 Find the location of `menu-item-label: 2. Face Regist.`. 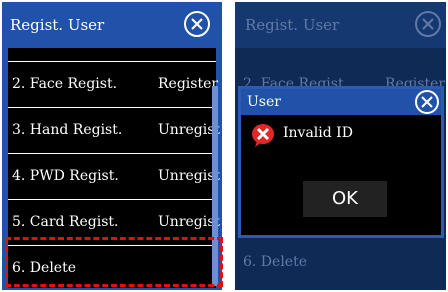

menu-item-label: 2. Face Regist. is located at coordinates (65, 84).